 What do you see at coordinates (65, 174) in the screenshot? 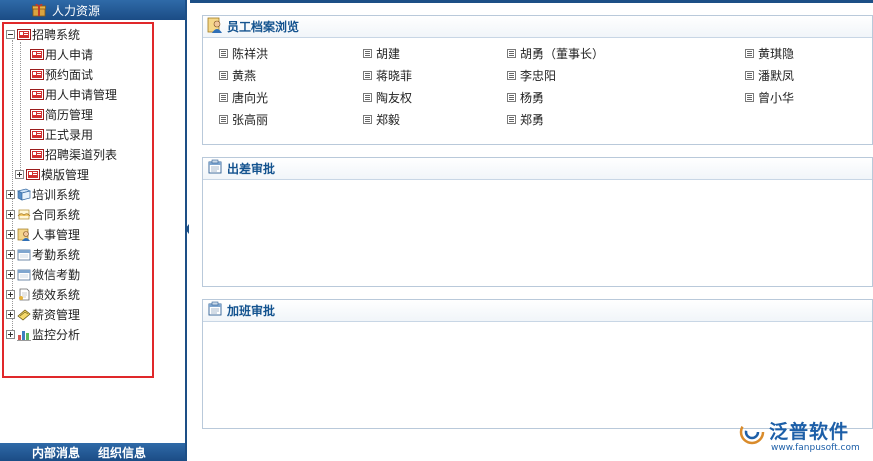
I see `tree-node-label: 模版管理` at bounding box center [65, 174].